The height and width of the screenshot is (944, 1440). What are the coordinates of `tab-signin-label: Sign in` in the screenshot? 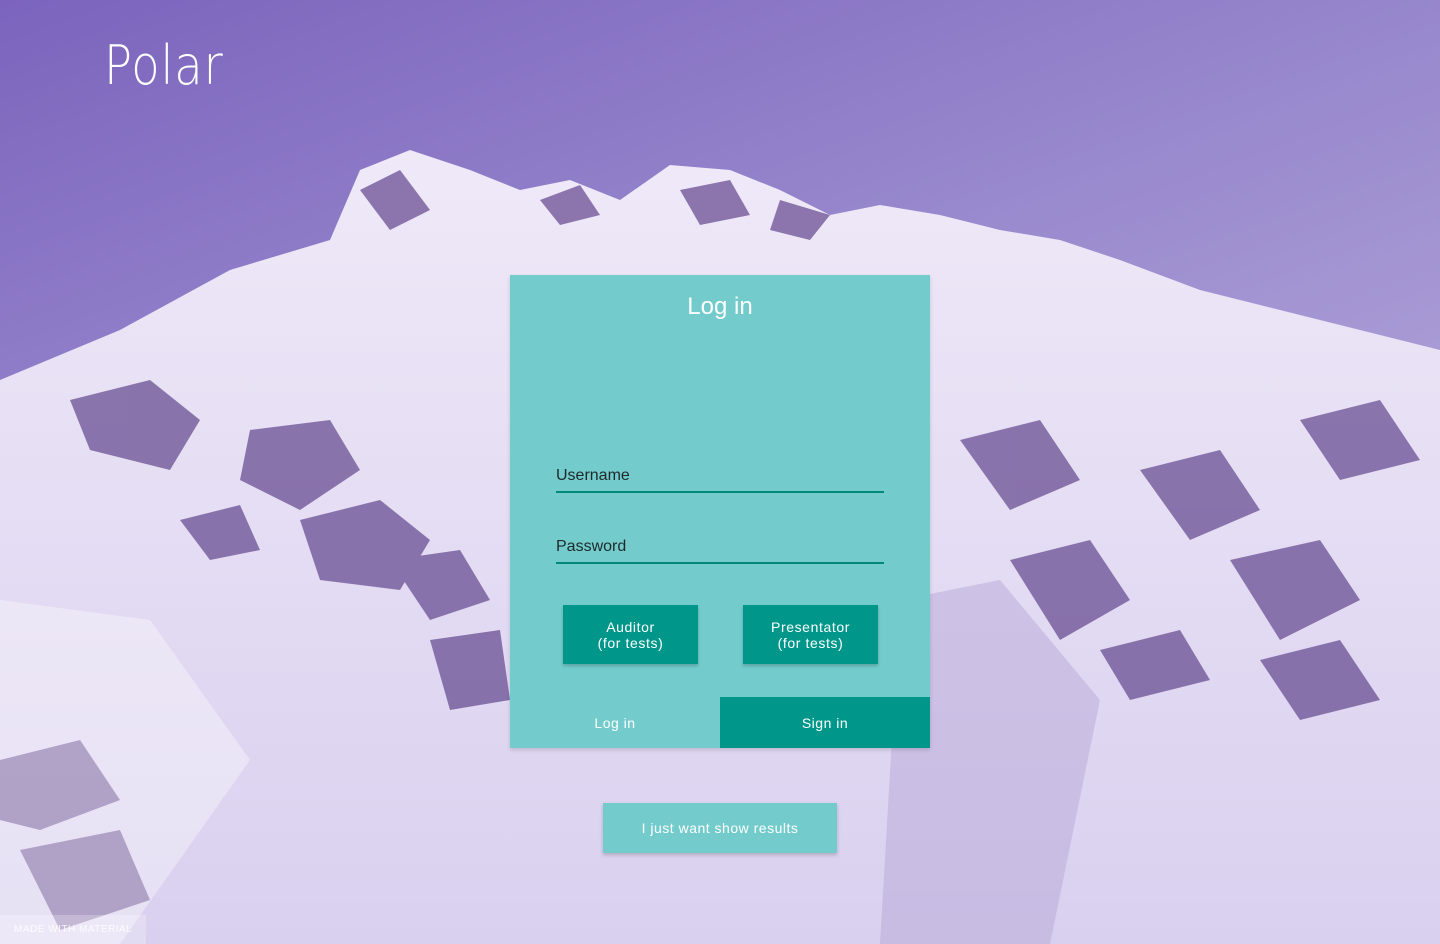 It's located at (825, 722).